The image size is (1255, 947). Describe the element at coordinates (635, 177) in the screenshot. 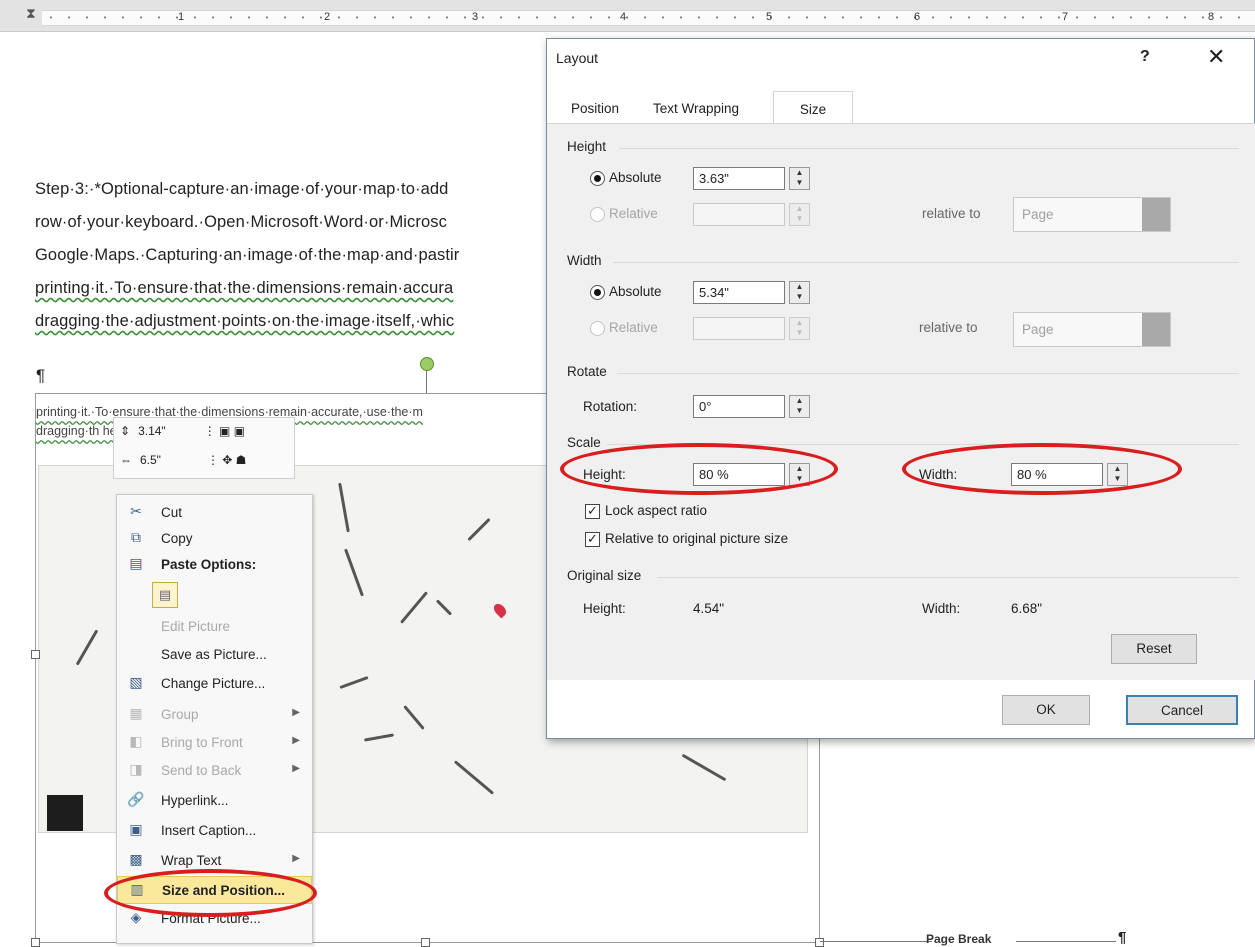

I see `height-absolute-label: Absolute` at that location.